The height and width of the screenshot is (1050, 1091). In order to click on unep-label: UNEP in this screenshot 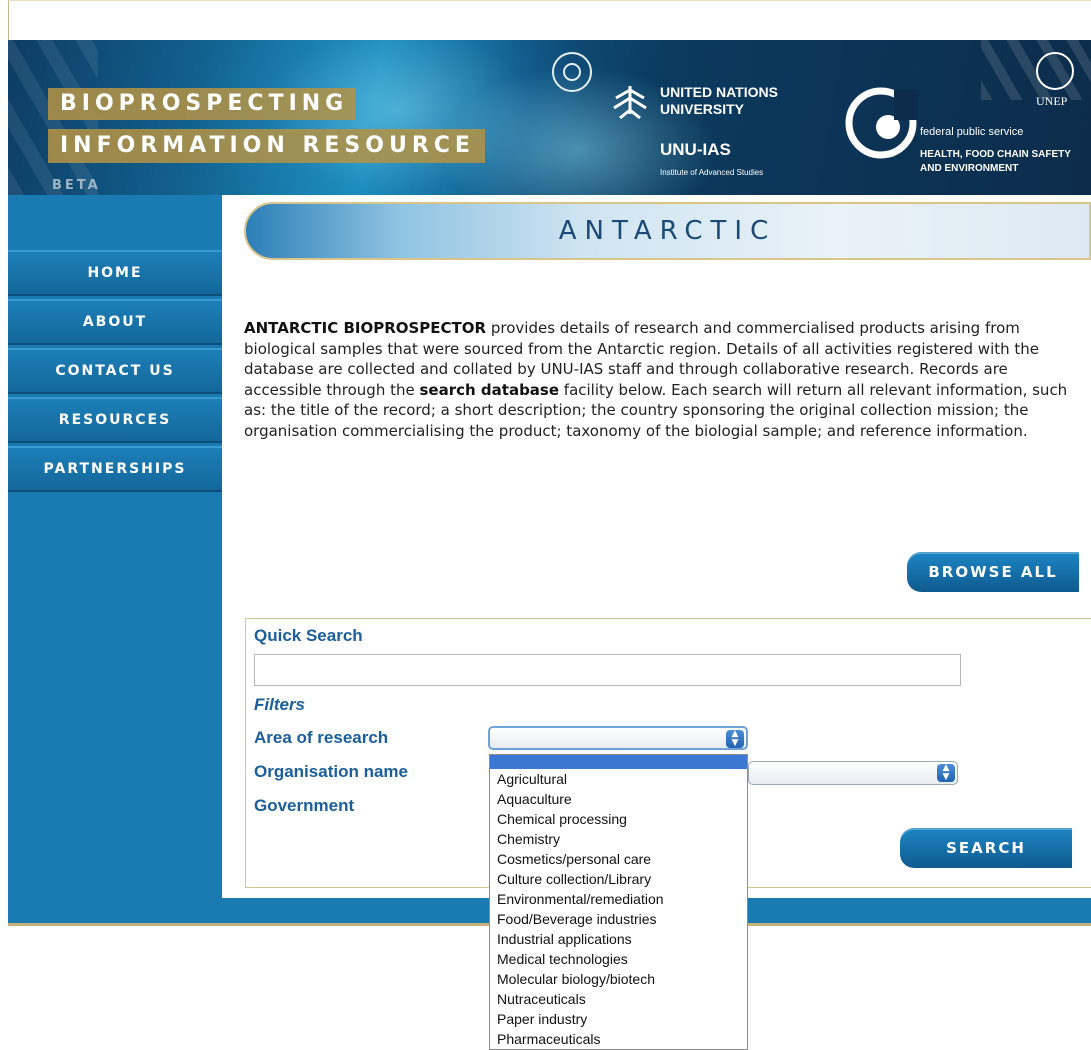, I will do `click(1052, 101)`.